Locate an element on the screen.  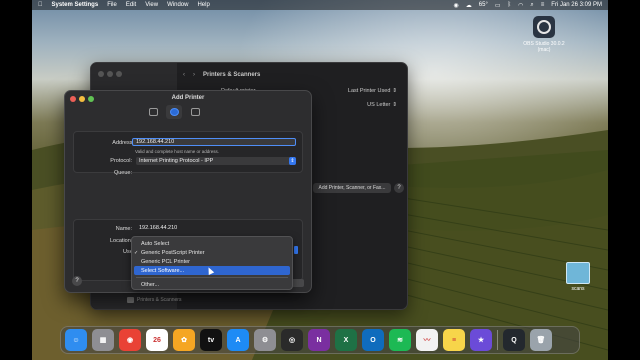
queue-input is located at coordinates (216, 172).